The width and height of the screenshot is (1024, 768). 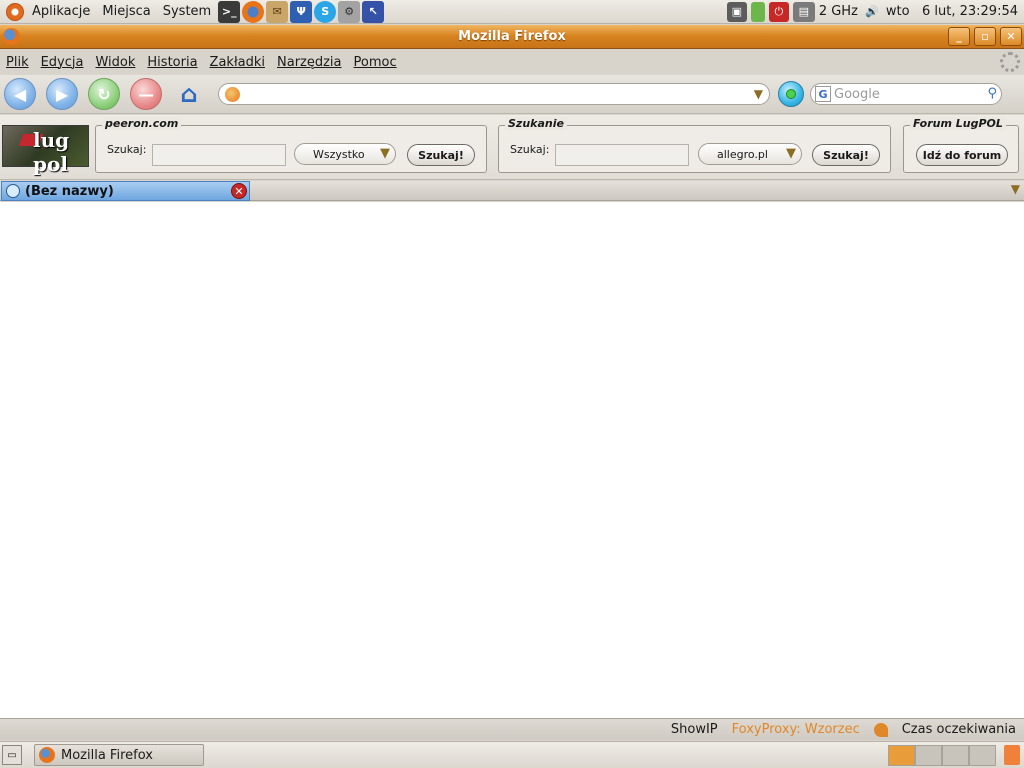 What do you see at coordinates (778, 11) in the screenshot?
I see `power-icon: ⏻` at bounding box center [778, 11].